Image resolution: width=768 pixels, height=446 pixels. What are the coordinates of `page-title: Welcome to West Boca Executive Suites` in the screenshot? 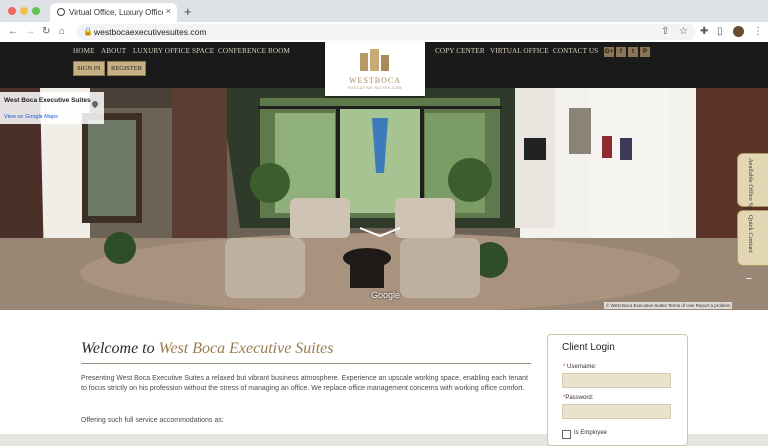 It's located at (207, 349).